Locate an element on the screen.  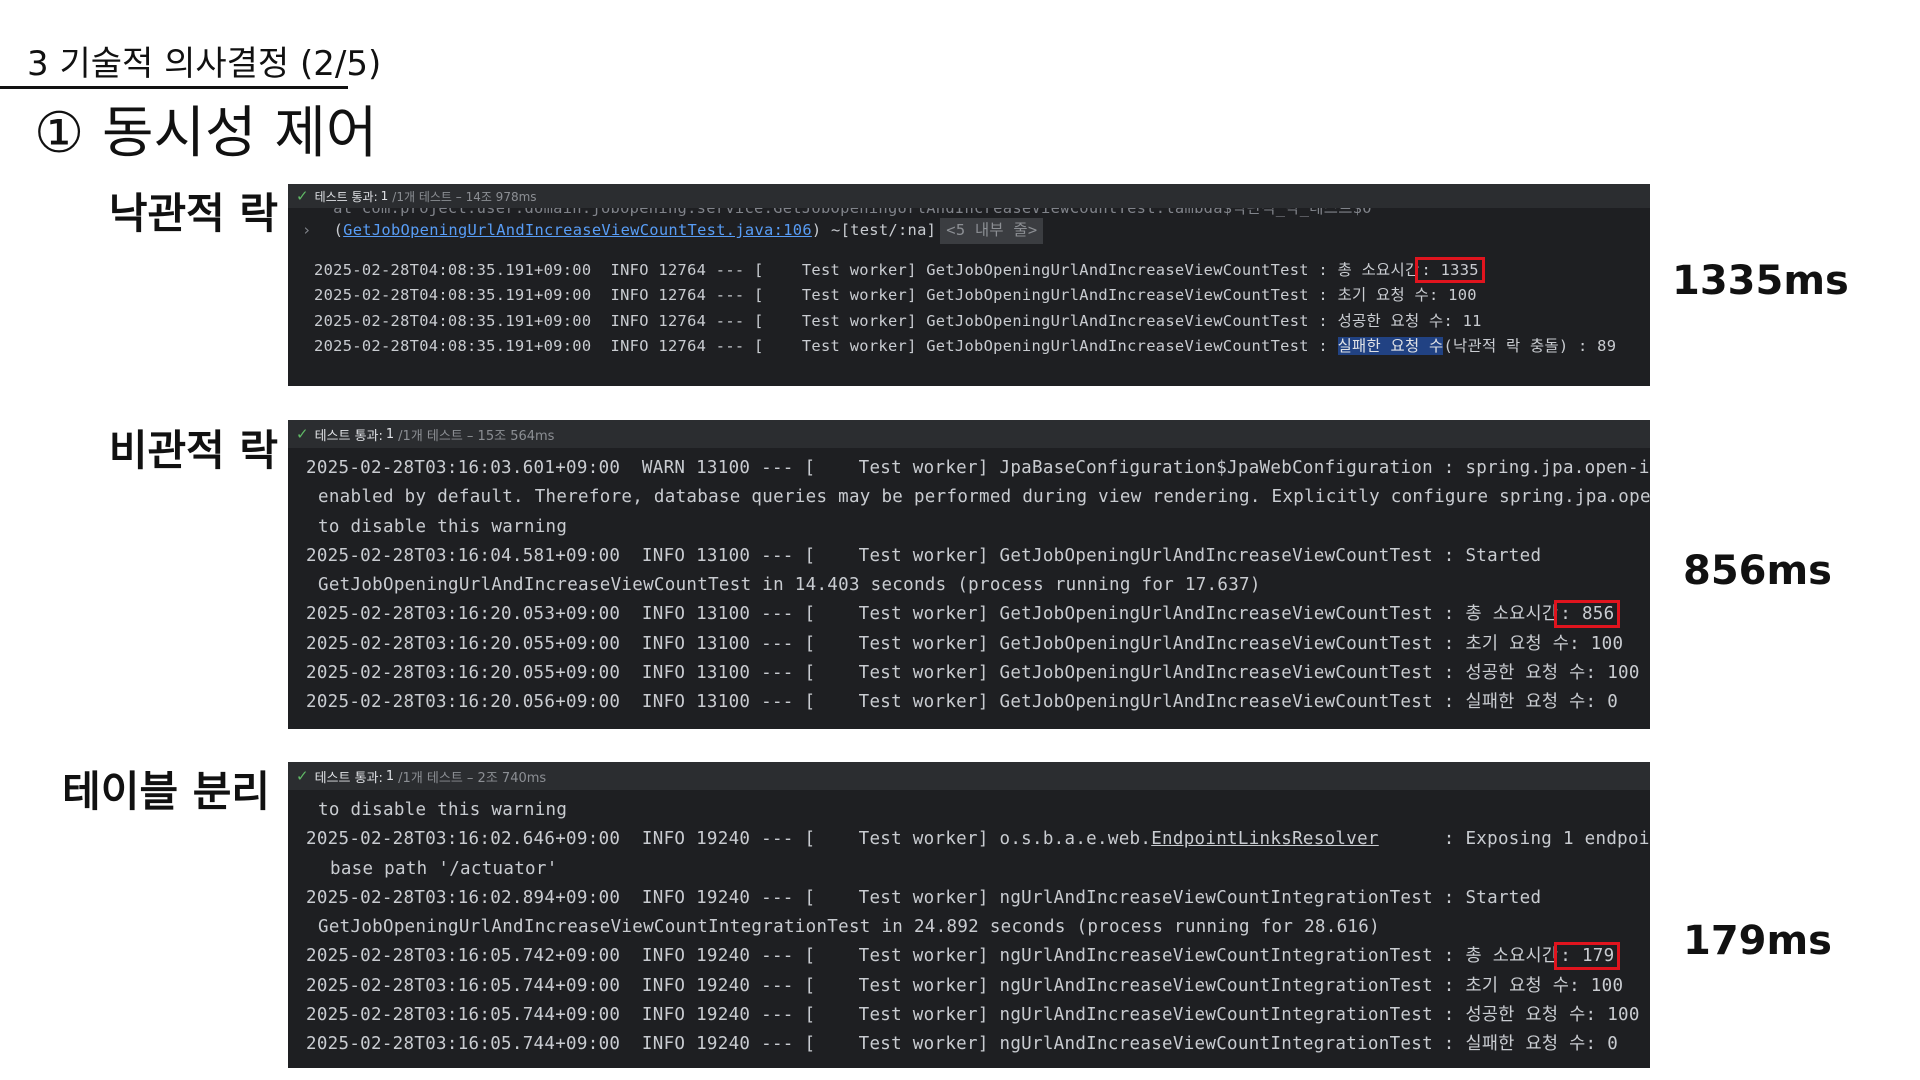
pass-summary: /1개 테스트 – 2조 740ms is located at coordinates (472, 778).